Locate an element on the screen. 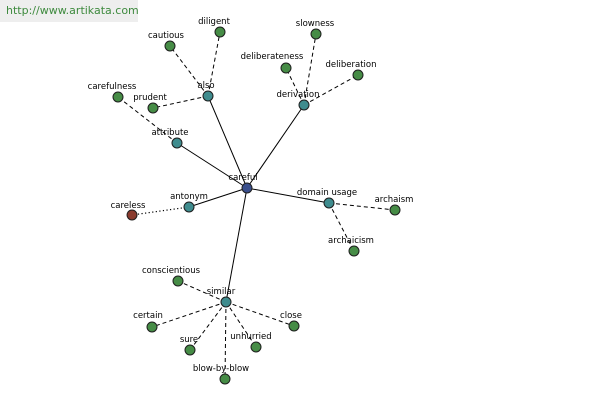 This screenshot has height=400, width=600. word-label-archaicism: archaicism is located at coordinates (351, 241).